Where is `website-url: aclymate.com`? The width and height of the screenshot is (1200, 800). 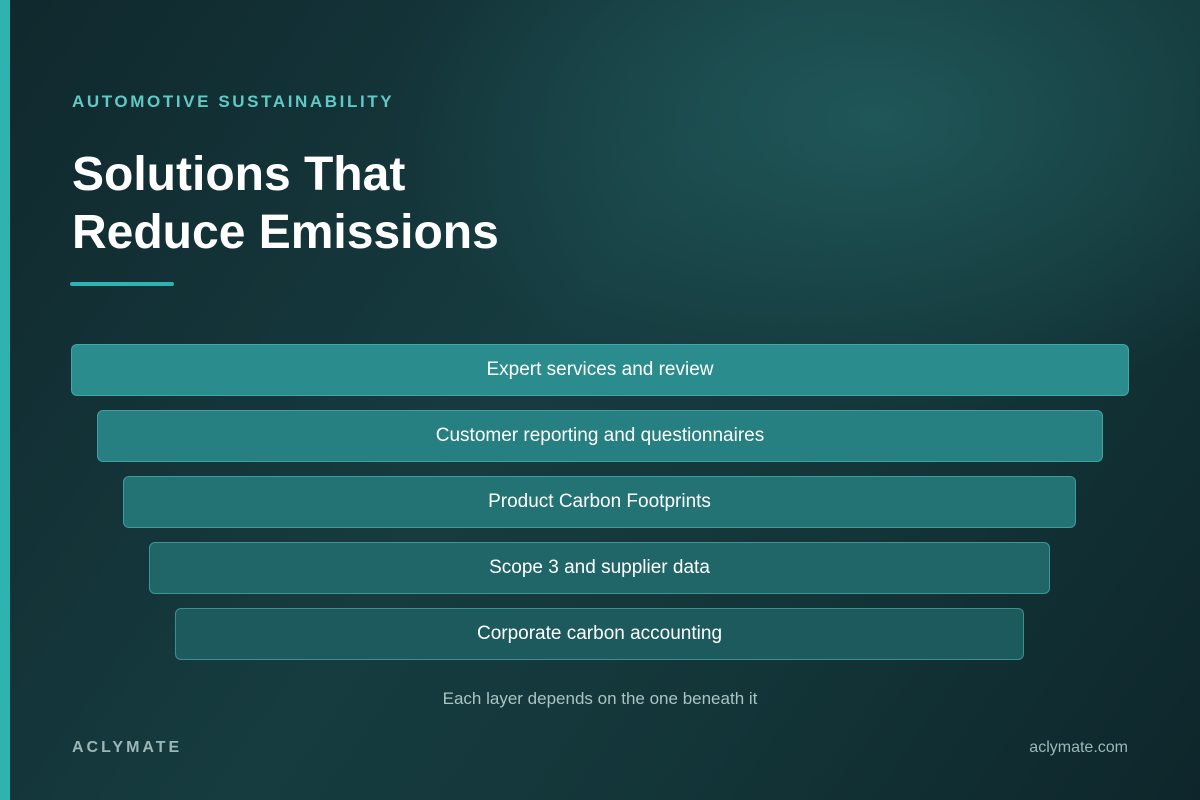
website-url: aclymate.com is located at coordinates (1078, 747).